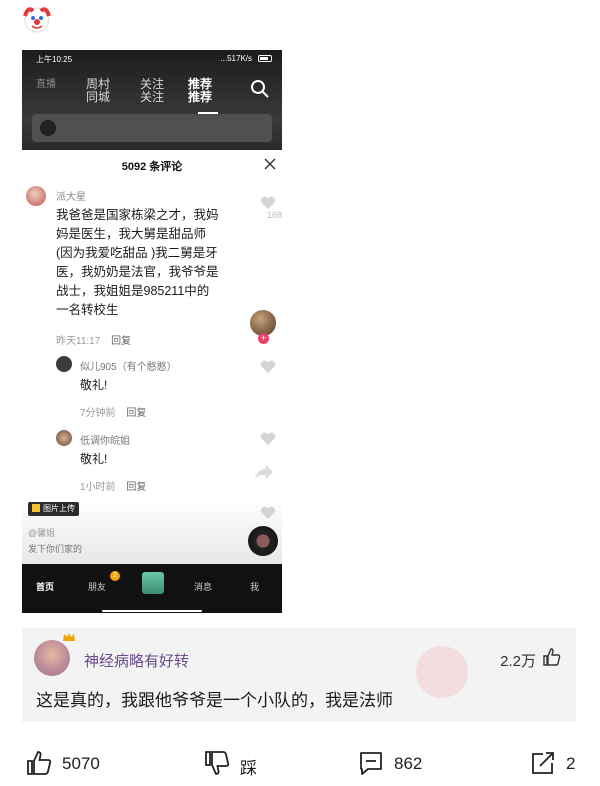 This screenshot has width=600, height=786. I want to click on watermark-stamp, so click(442, 672).